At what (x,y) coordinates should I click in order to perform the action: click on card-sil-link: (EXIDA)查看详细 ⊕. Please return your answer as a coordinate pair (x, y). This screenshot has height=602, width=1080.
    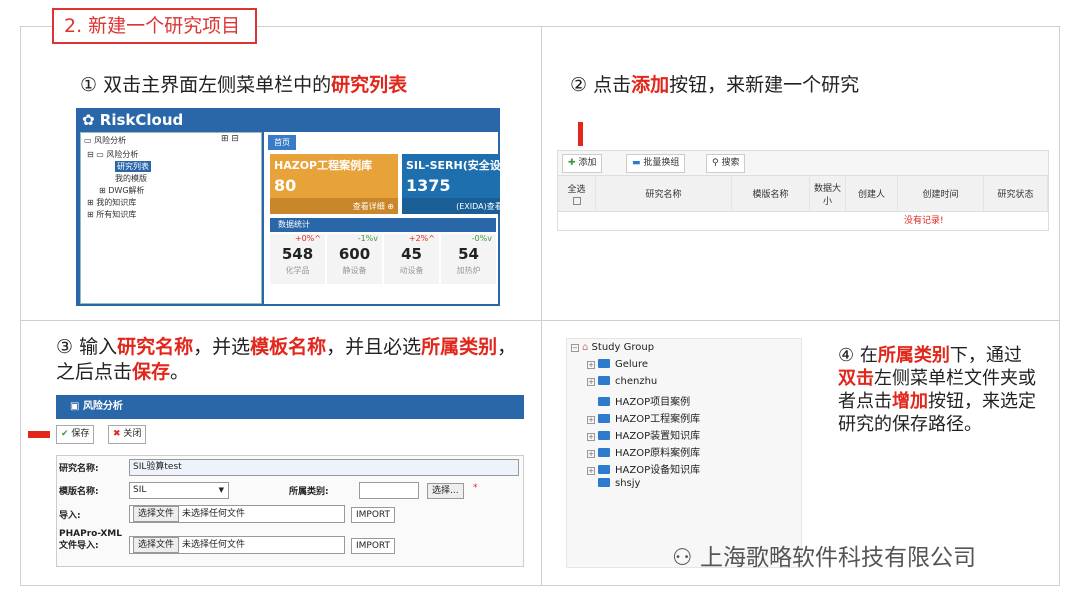
    Looking at the image, I should click on (451, 206).